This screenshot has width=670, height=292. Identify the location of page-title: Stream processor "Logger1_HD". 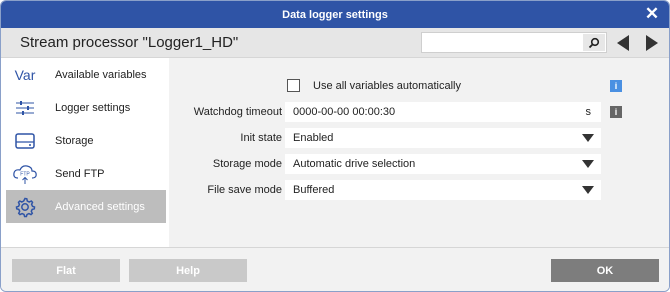
(129, 42).